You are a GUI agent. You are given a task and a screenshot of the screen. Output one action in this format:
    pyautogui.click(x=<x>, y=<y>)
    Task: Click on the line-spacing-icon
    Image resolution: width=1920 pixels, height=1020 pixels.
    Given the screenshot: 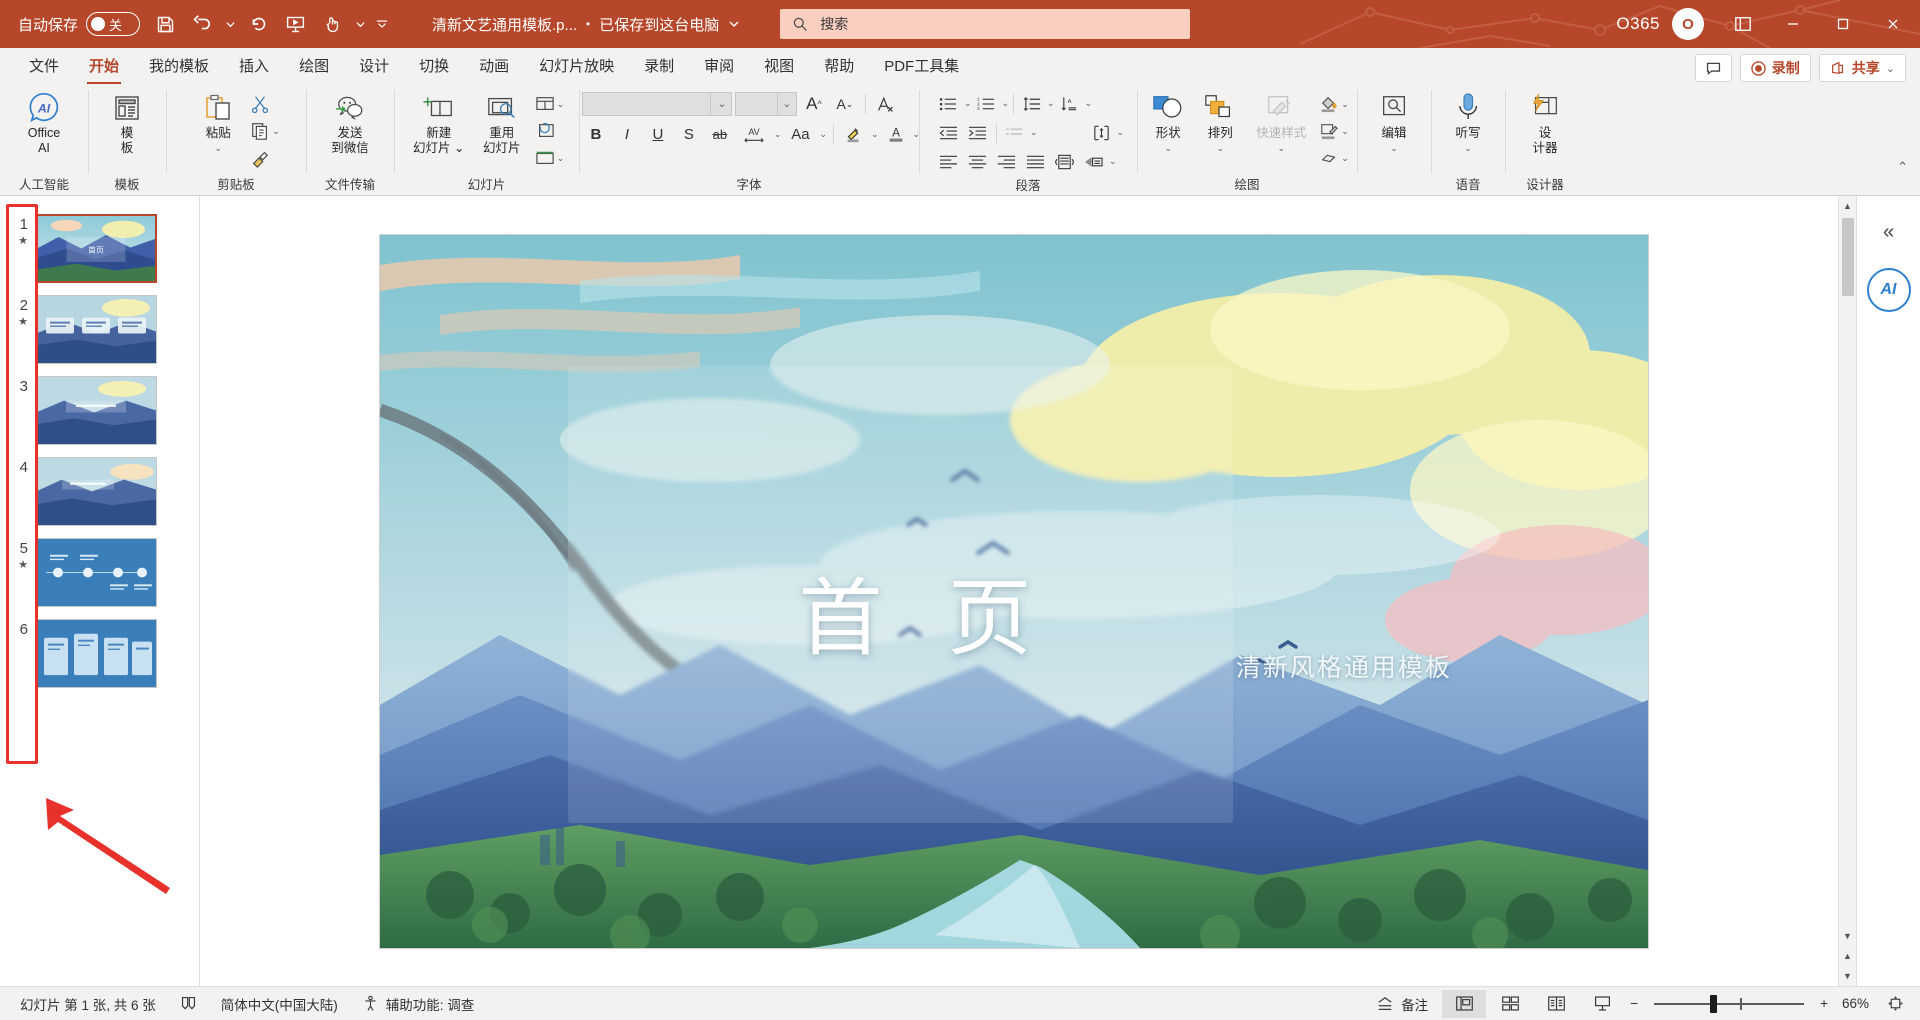 What is the action you would take?
    pyautogui.click(x=1032, y=104)
    